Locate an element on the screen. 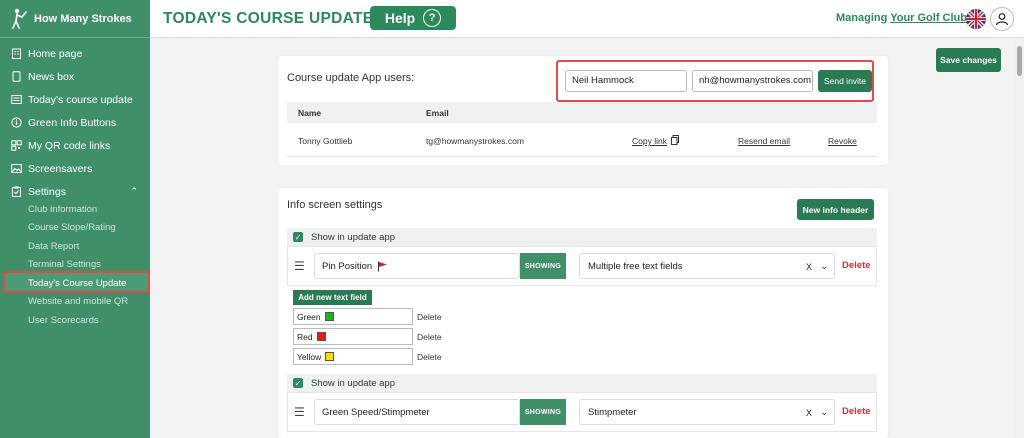  text-field-red: Red is located at coordinates (353, 336).